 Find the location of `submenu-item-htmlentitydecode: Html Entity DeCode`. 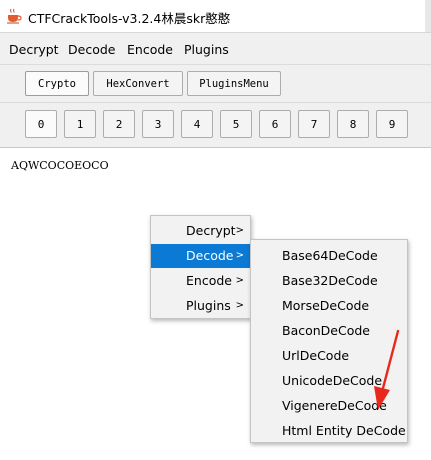

submenu-item-htmlentitydecode: Html Entity DeCode is located at coordinates (329, 430).